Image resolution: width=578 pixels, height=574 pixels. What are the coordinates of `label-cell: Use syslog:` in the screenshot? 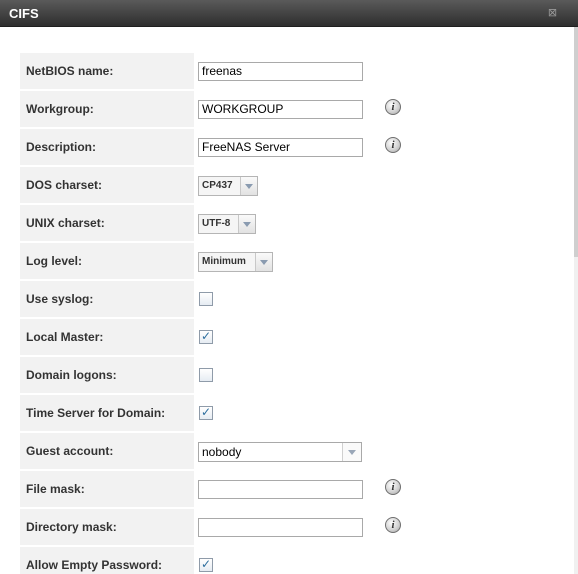 It's located at (107, 299).